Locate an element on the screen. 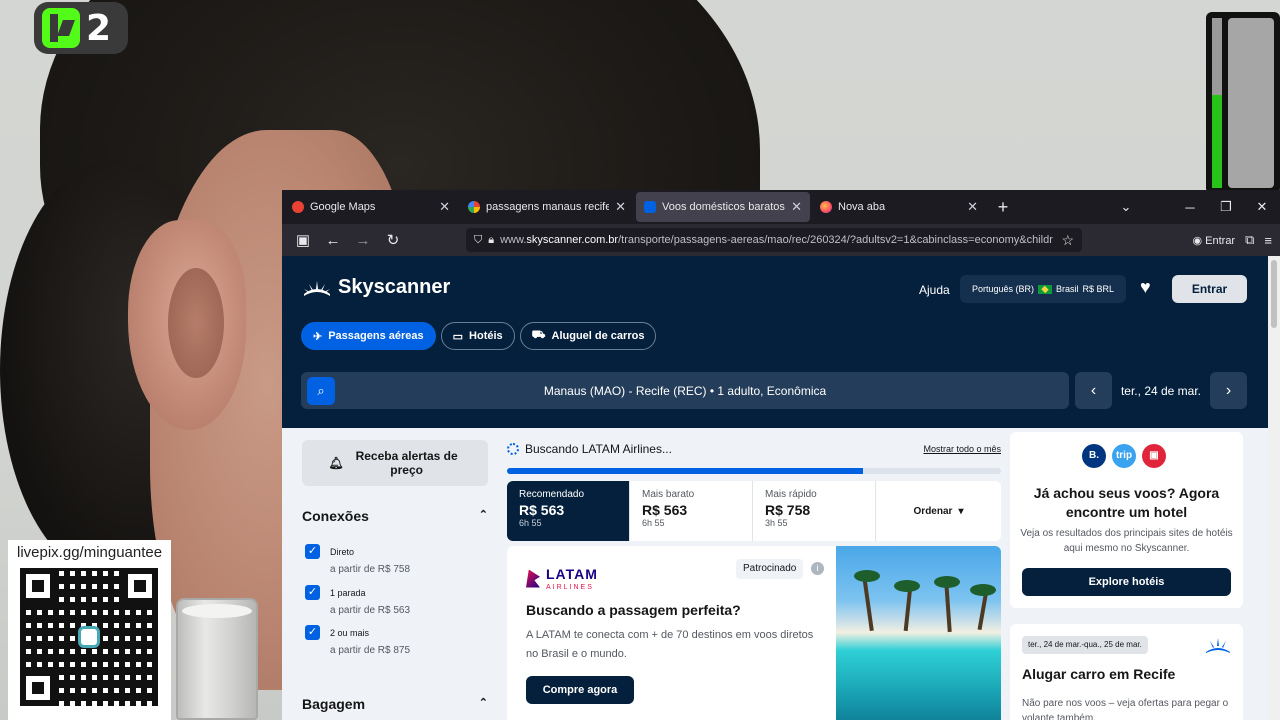  tab-google-search: passagens manaus recife - Pesq ✕ is located at coordinates (547, 207).